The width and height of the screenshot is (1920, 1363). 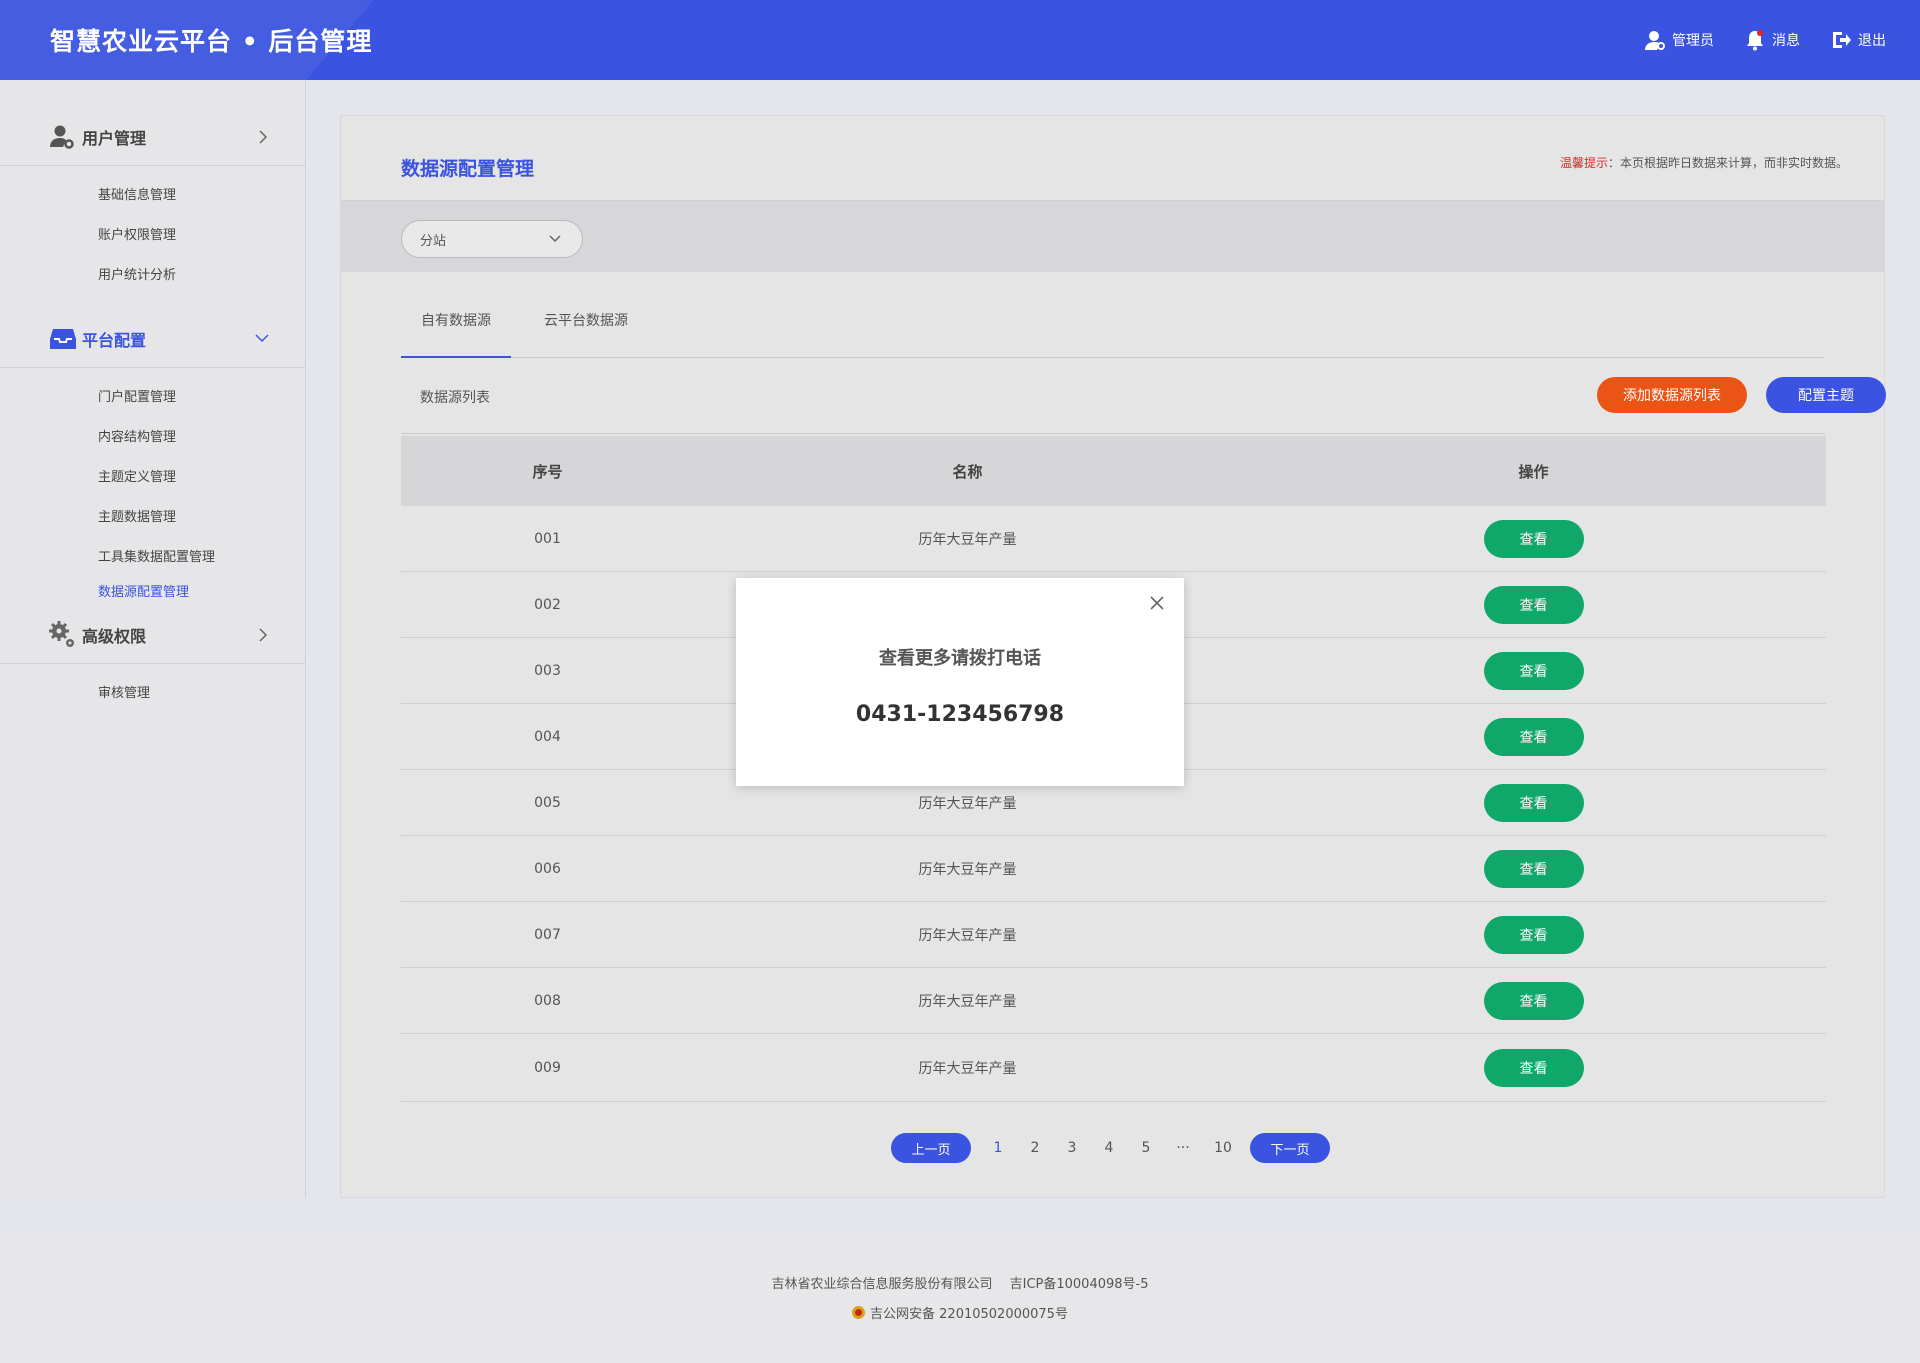 I want to click on sidebar-item-review: 审核管理, so click(x=152, y=694).